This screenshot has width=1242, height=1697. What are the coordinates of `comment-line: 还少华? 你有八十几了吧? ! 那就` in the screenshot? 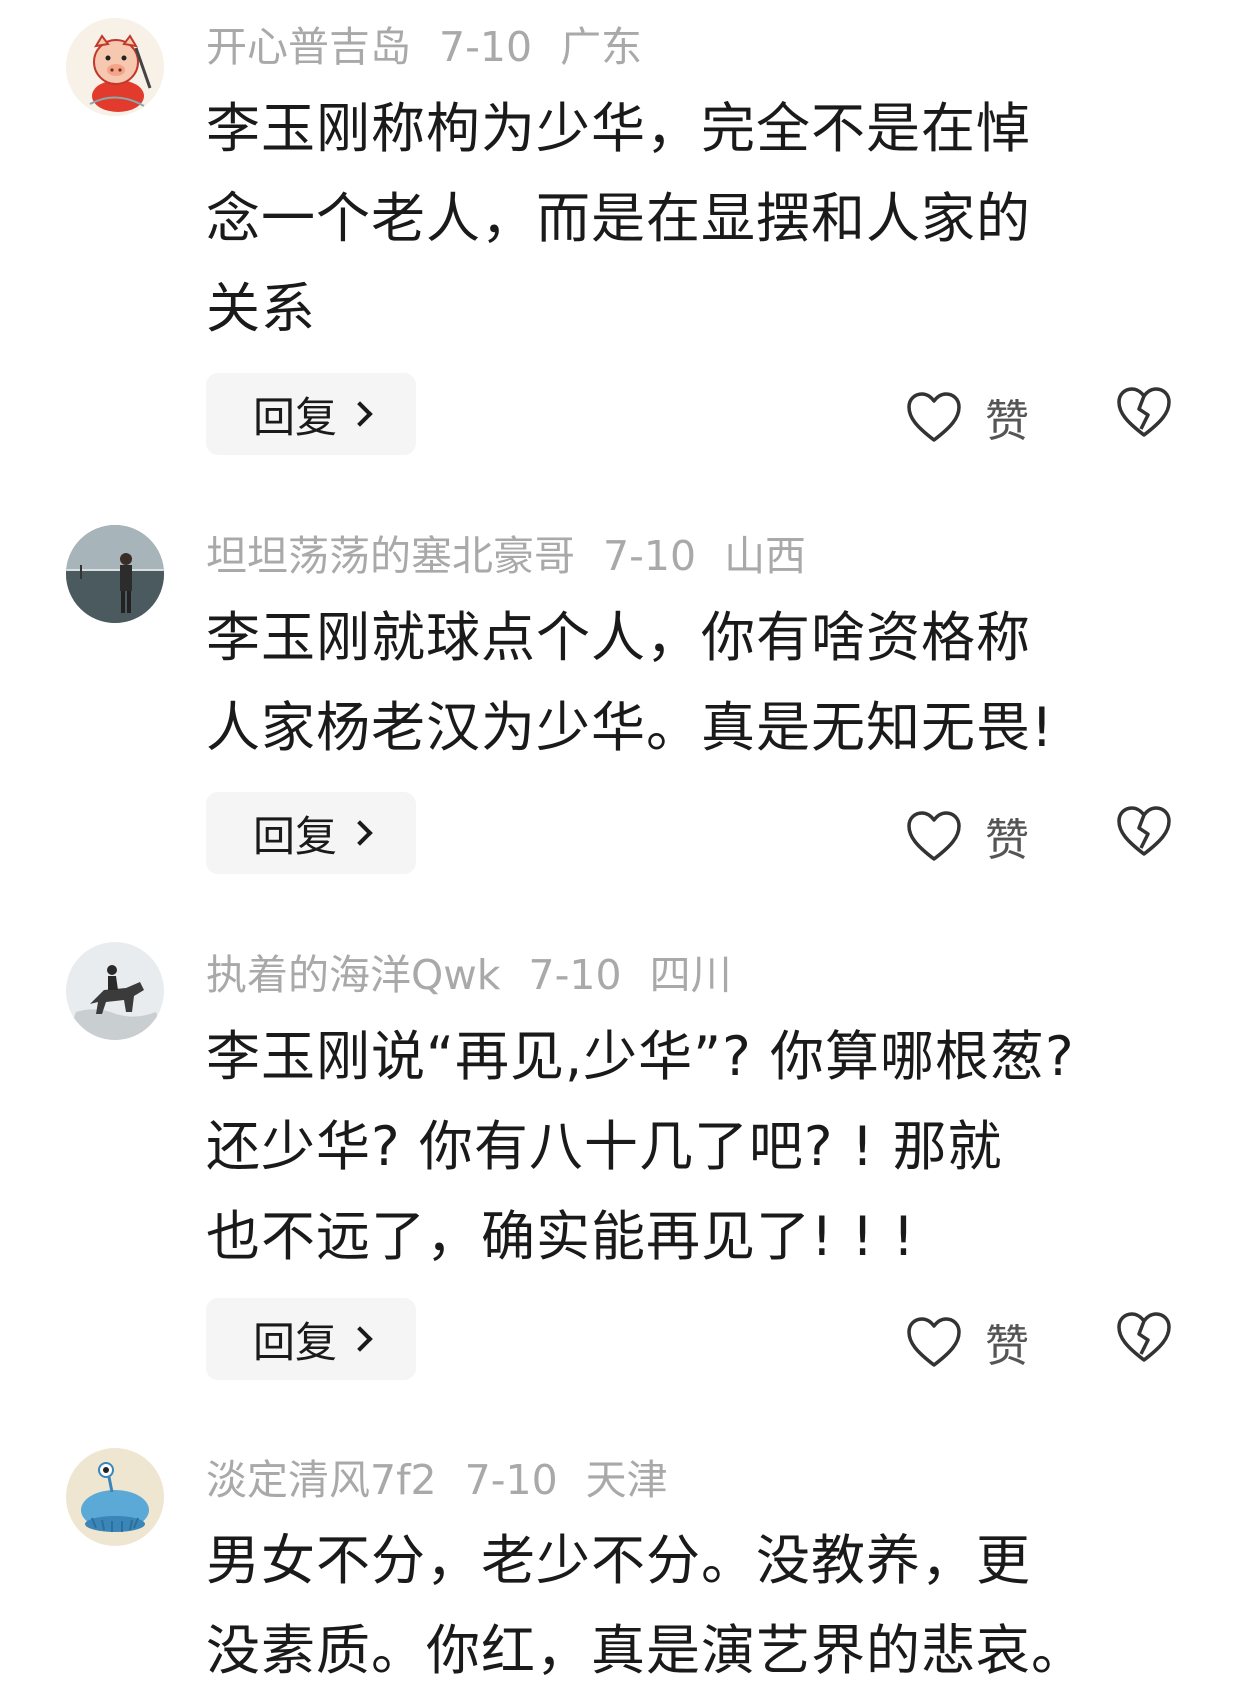 It's located at (604, 1146).